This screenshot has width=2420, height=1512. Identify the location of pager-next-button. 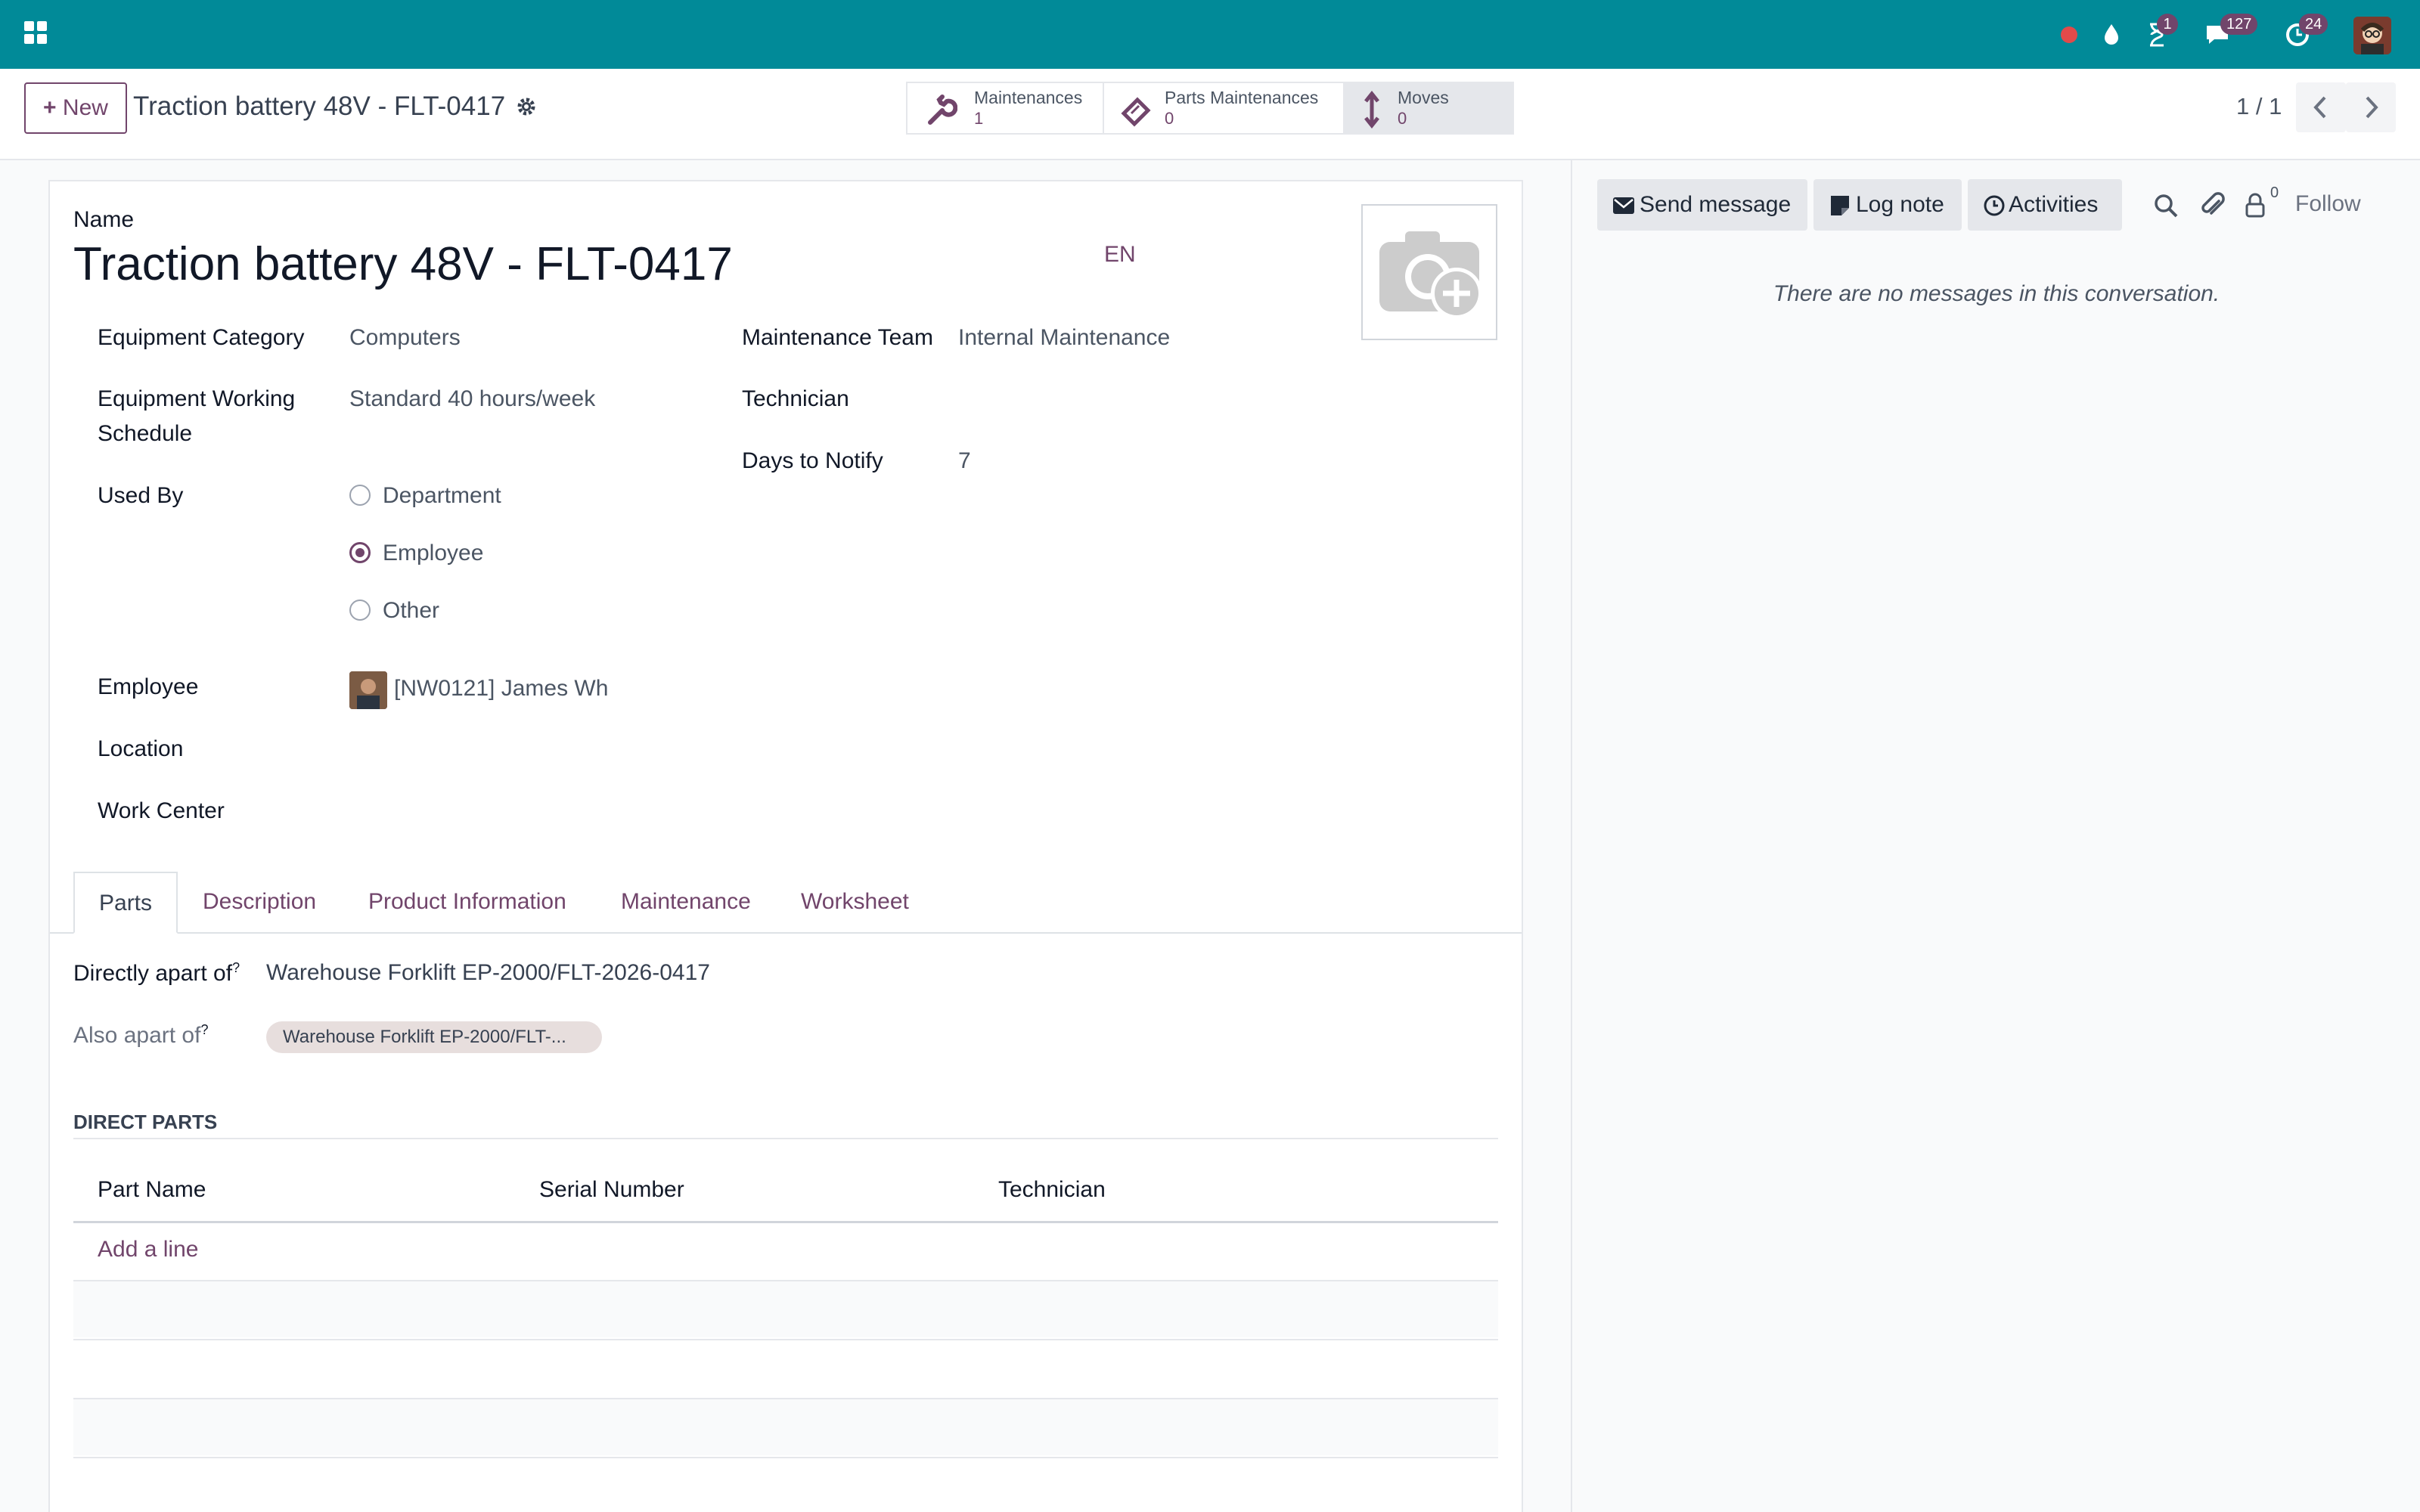
(2371, 107).